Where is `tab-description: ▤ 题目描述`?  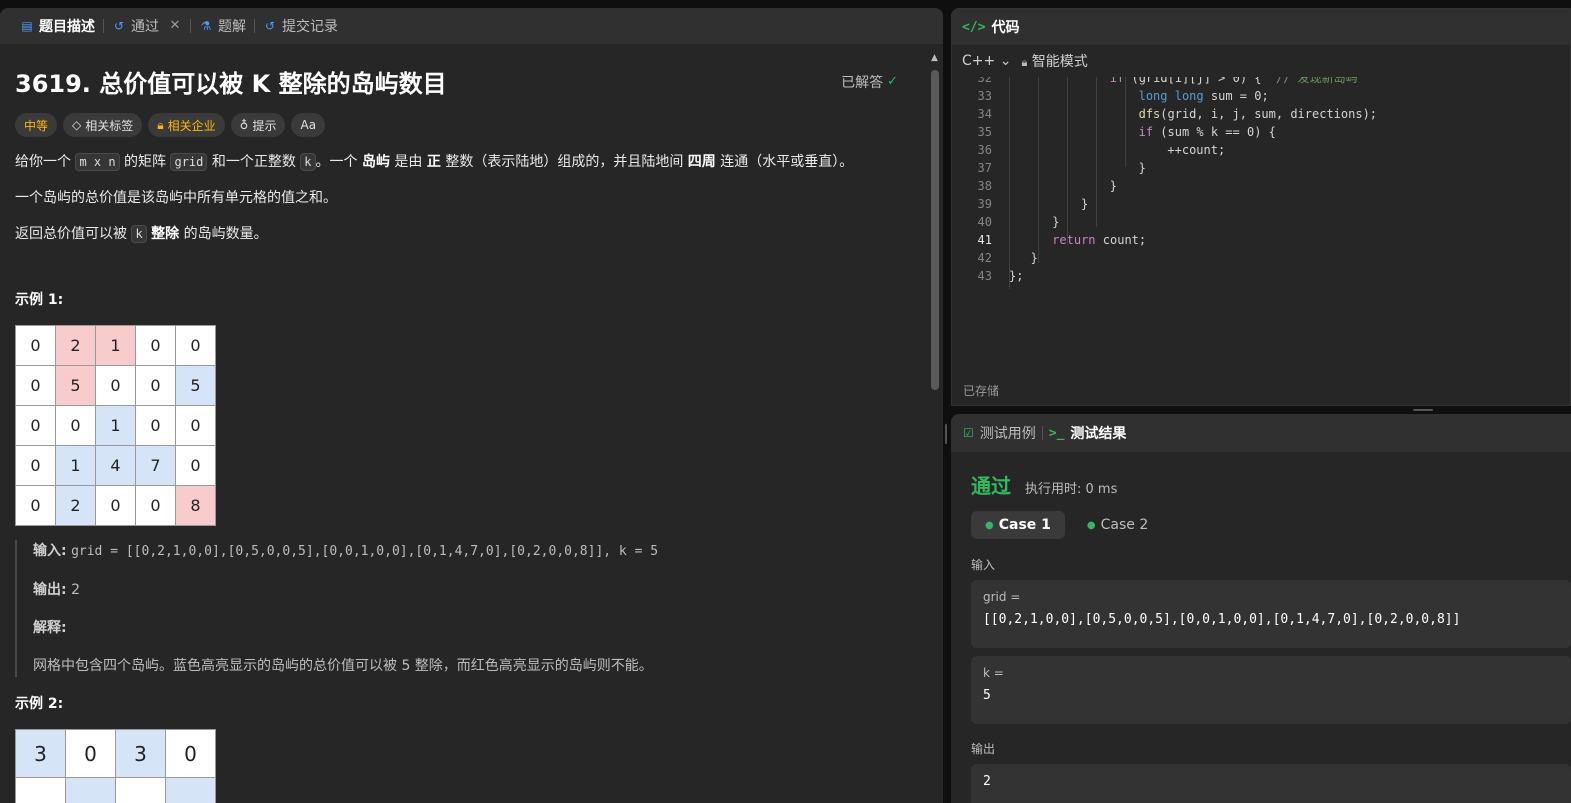 tab-description: ▤ 题目描述 is located at coordinates (57, 26).